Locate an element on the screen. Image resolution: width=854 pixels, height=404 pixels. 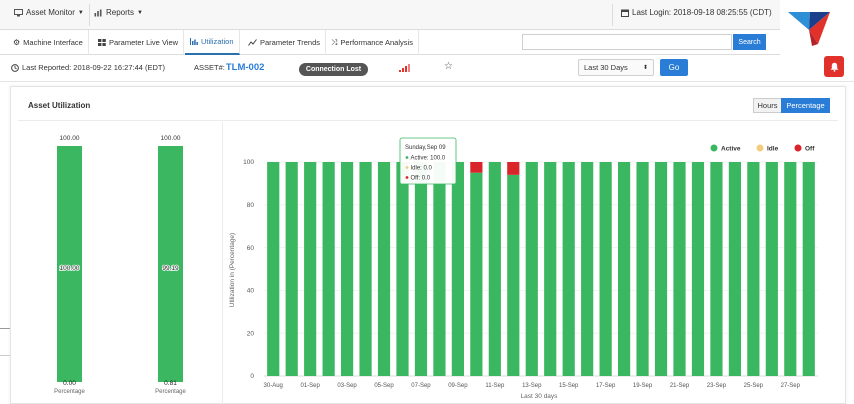
monitor-icon is located at coordinates (18, 12).